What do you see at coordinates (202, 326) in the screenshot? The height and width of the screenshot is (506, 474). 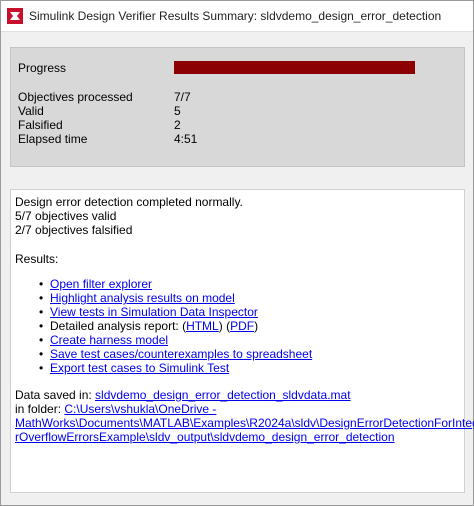 I see `html-report-link: HTML` at bounding box center [202, 326].